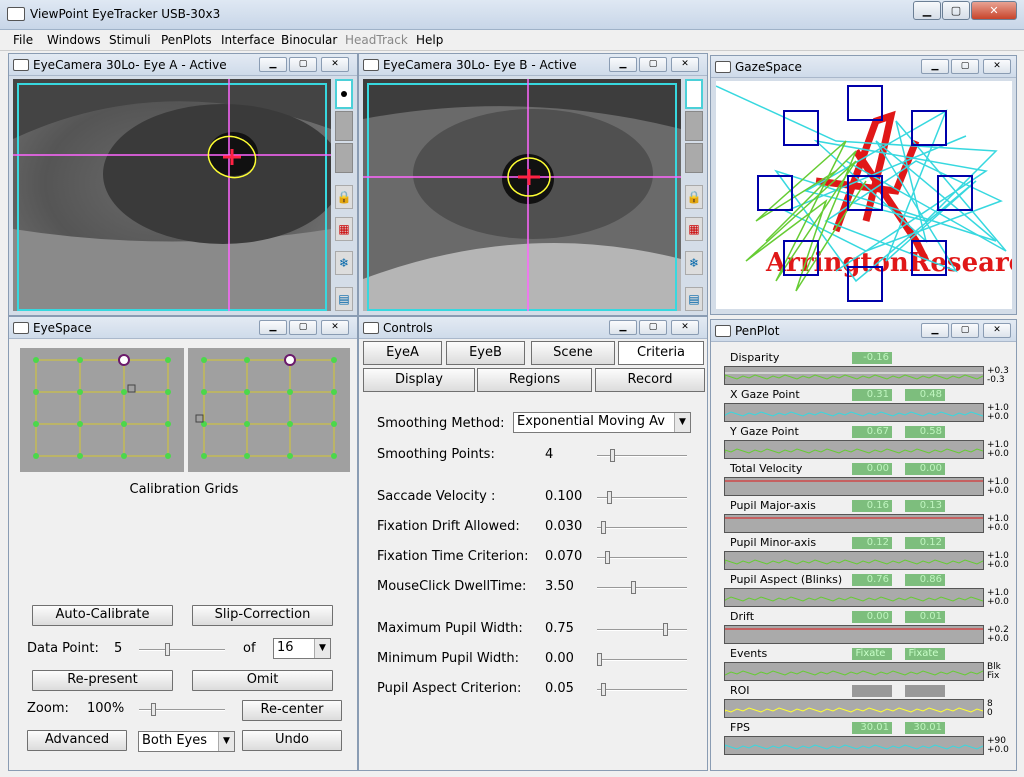  I want to click on tab-scene: Scene, so click(573, 353).